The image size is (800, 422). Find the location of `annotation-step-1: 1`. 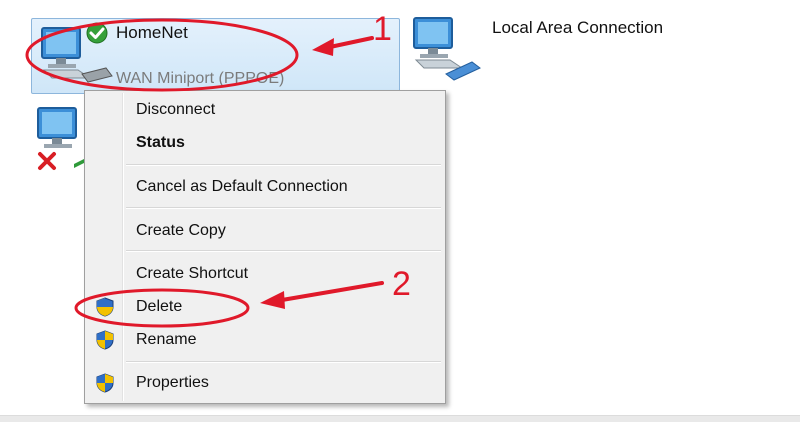

annotation-step-1: 1 is located at coordinates (382, 29).